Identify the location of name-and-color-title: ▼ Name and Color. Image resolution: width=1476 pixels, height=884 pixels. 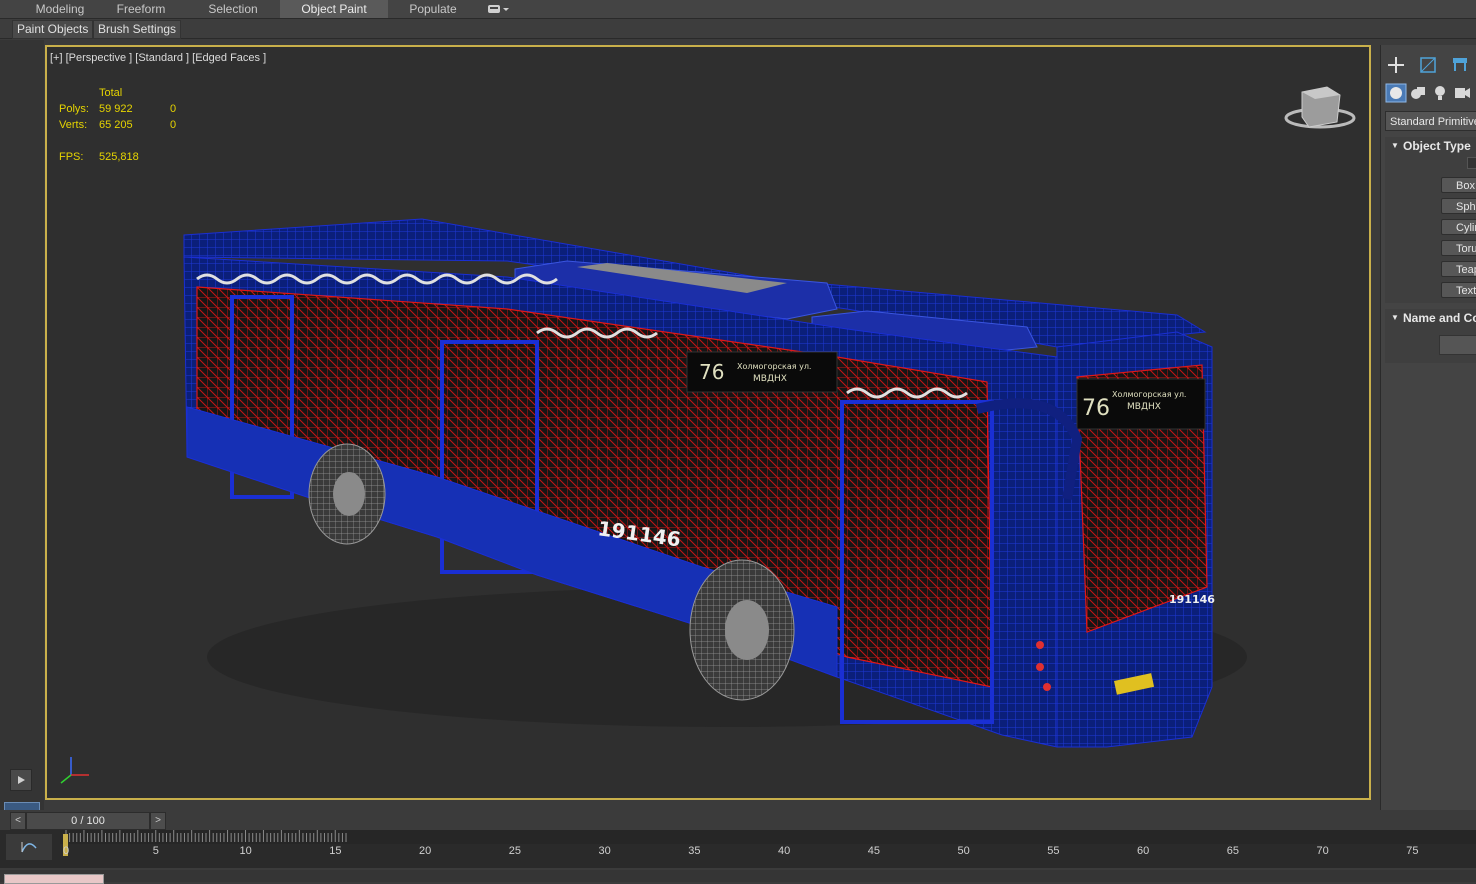
(1430, 318).